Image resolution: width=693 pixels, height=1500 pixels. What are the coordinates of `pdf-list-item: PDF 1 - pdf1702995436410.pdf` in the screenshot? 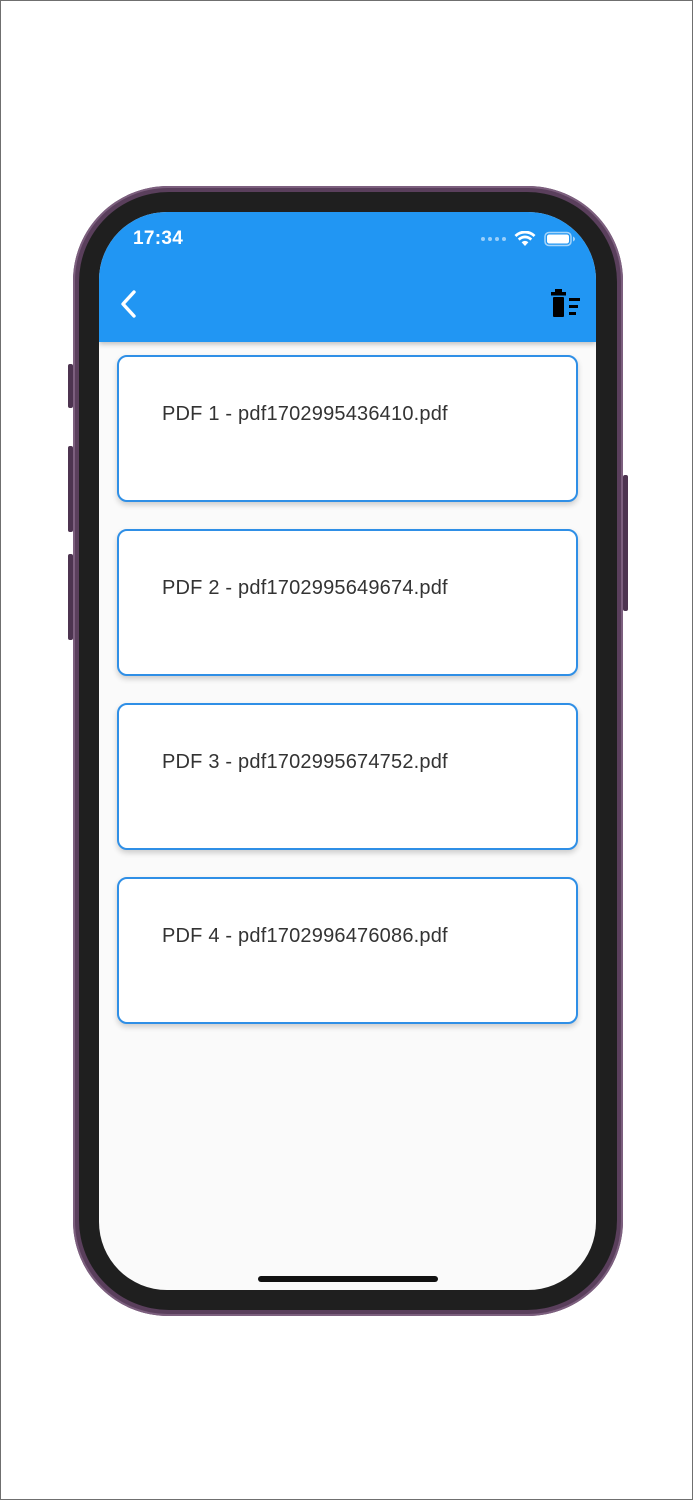 It's located at (347, 428).